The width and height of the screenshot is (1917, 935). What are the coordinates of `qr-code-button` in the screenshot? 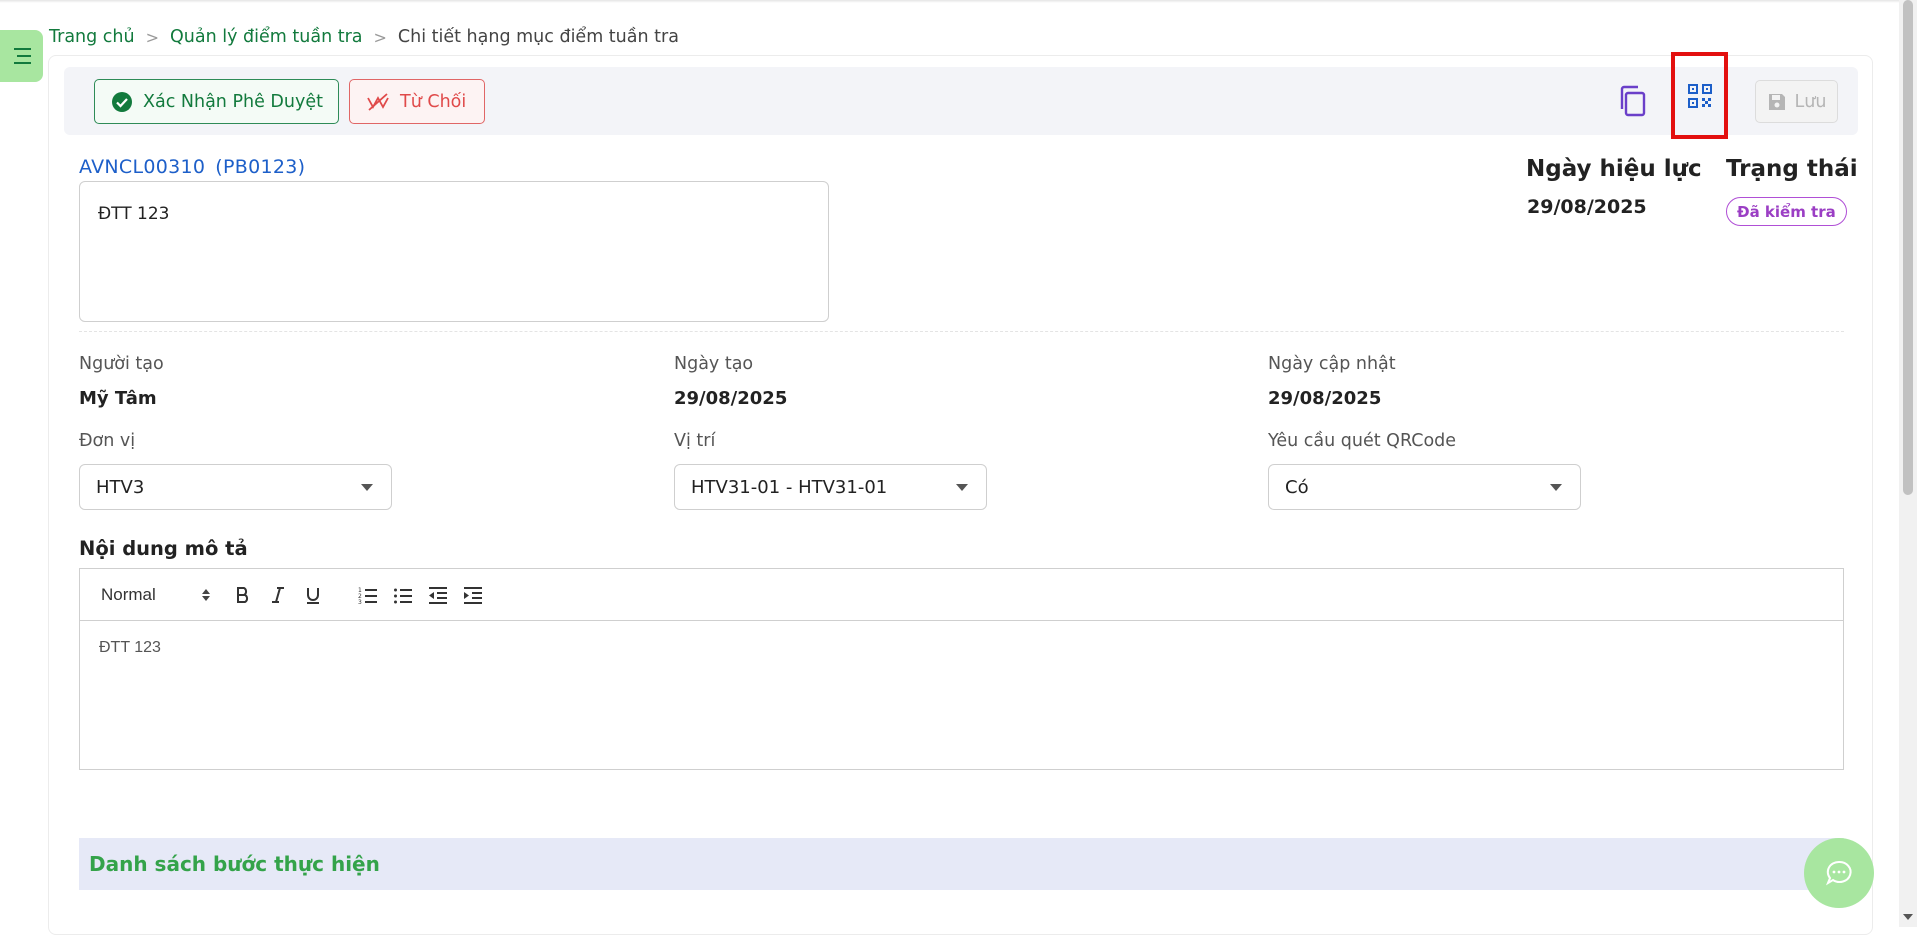 It's located at (1699, 95).